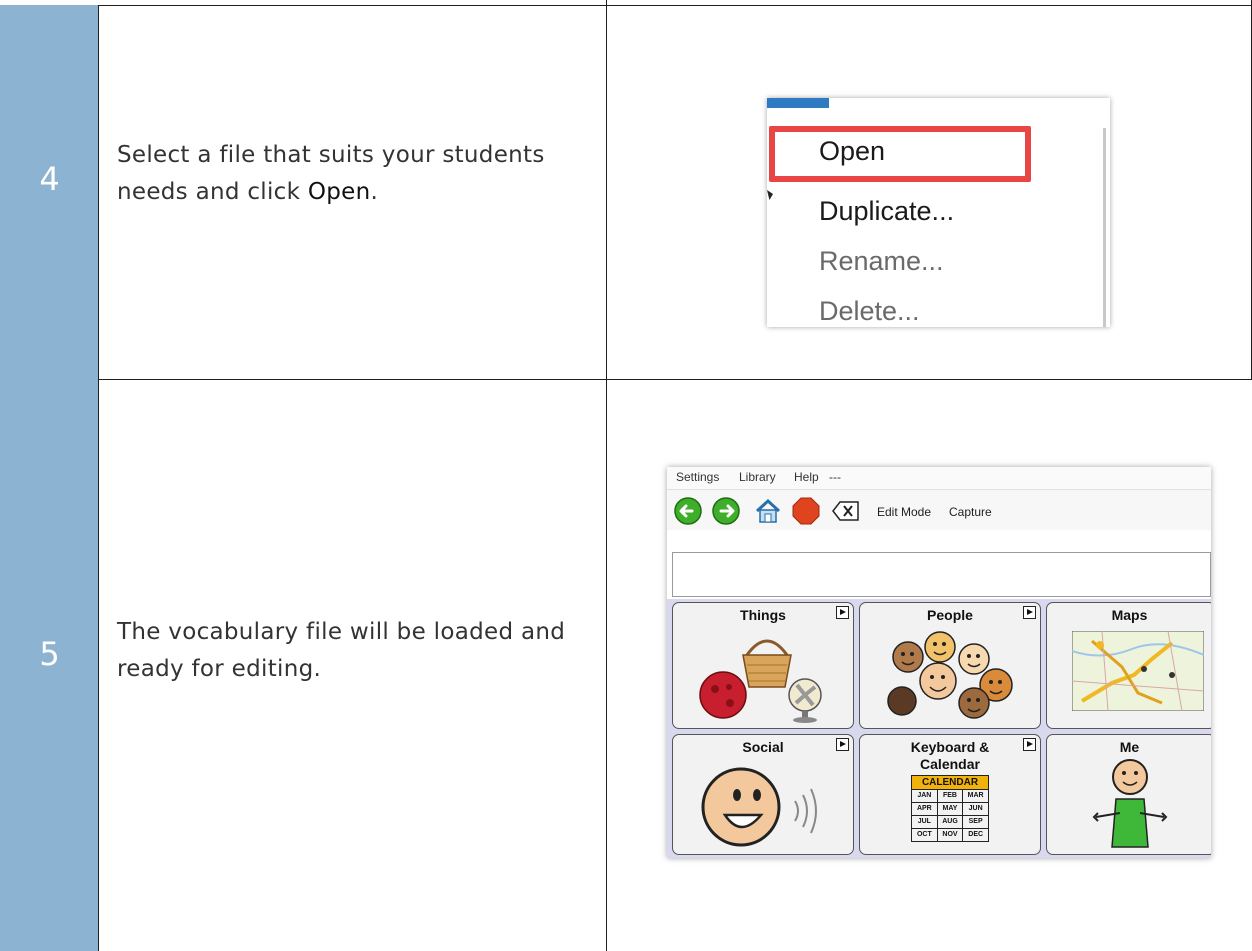 This screenshot has width=1252, height=951. I want to click on tile-maps: Maps, so click(1128, 665).